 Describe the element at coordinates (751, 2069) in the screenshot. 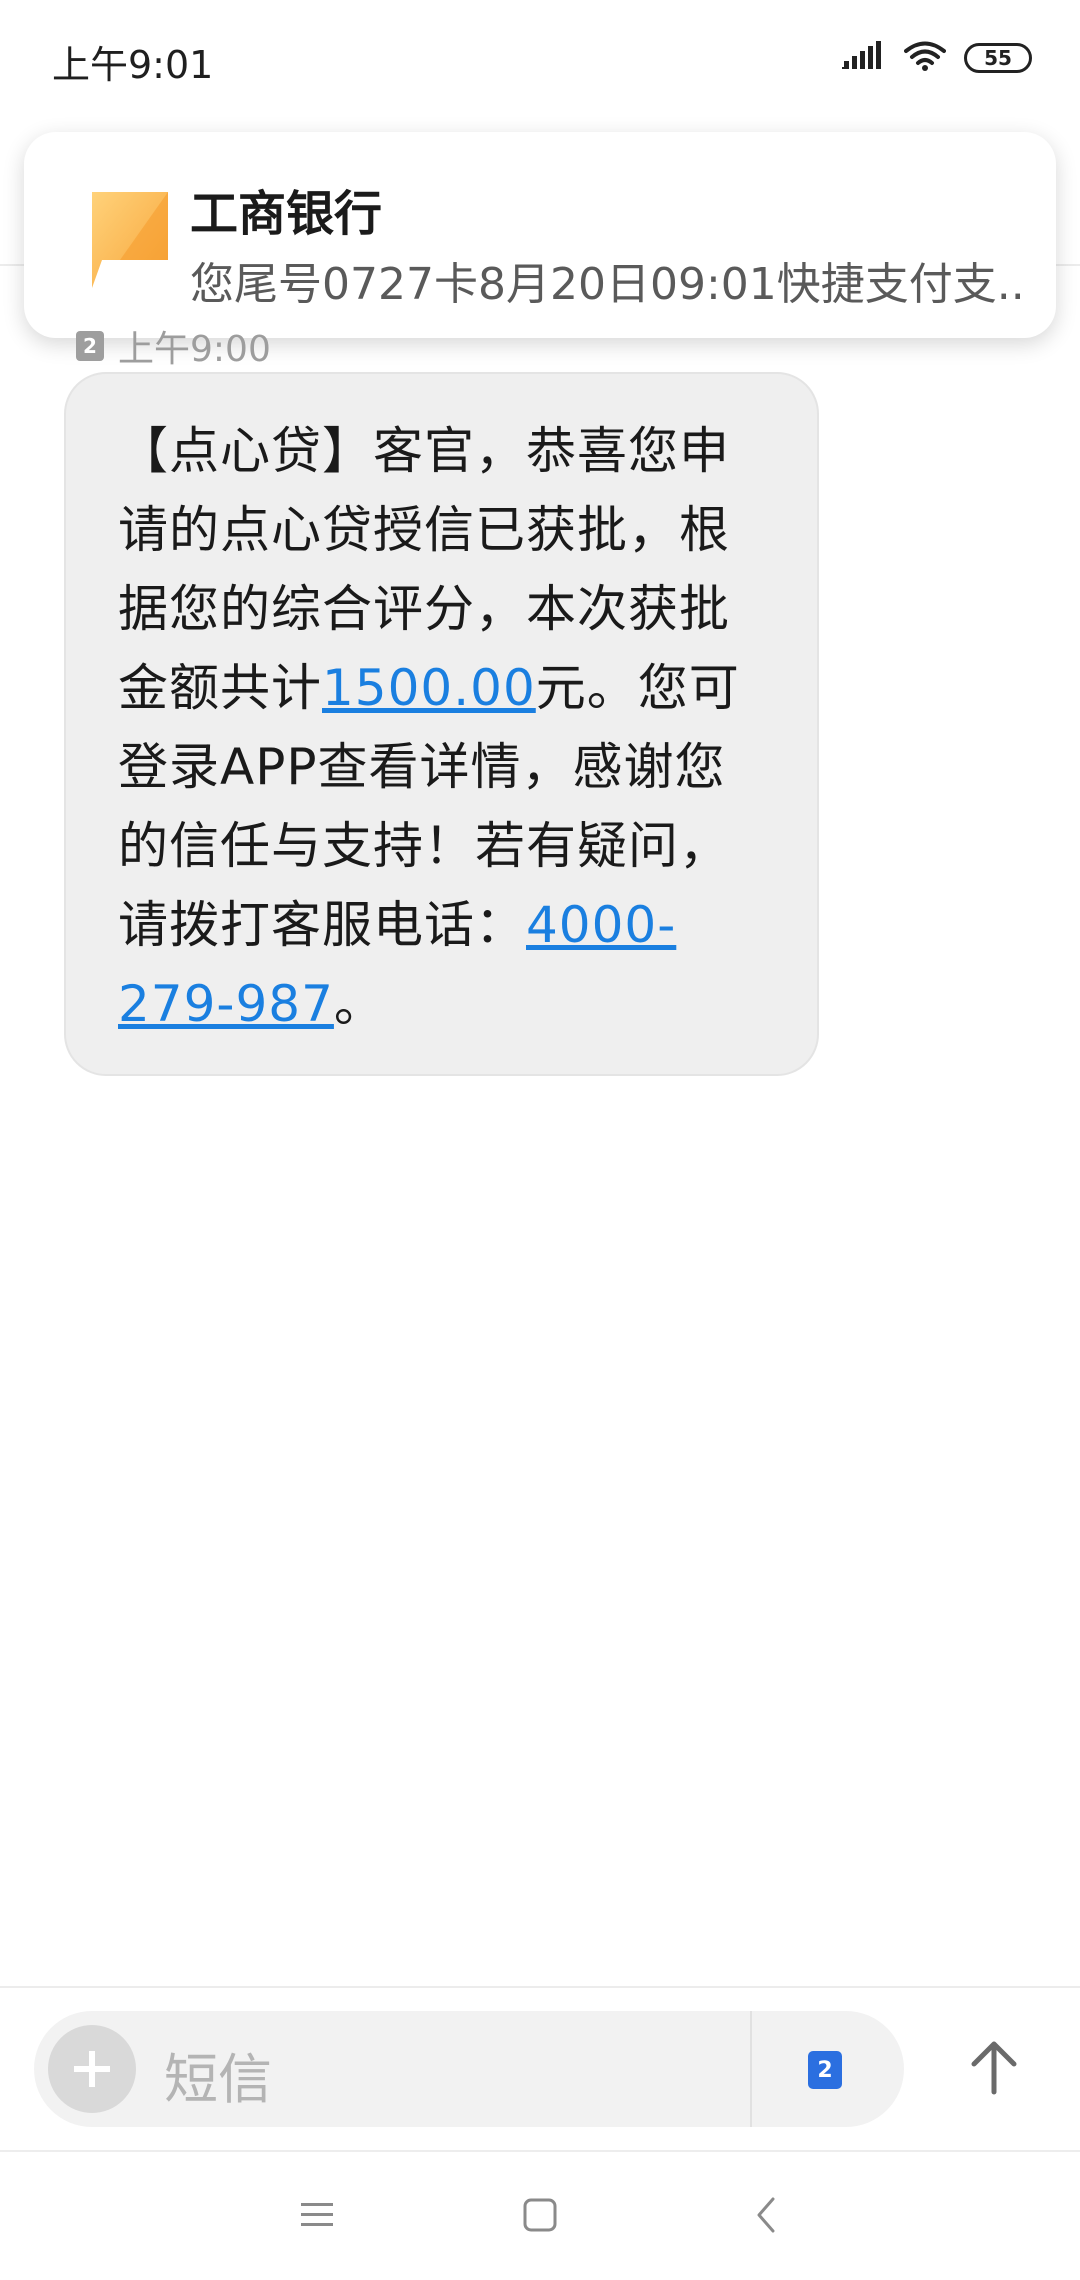

I see `composer-sim-divider` at that location.